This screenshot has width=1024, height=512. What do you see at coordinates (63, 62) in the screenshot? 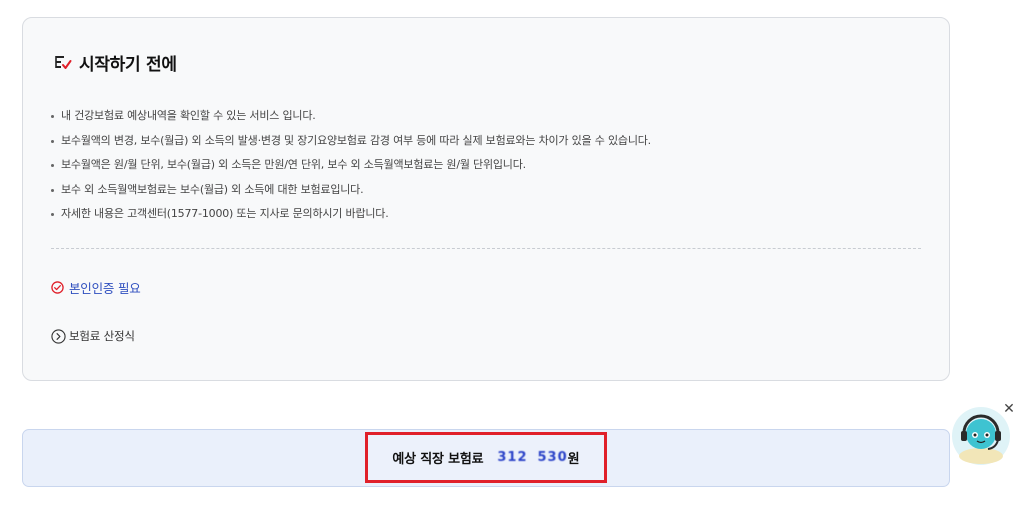
I see `checklist-icon` at bounding box center [63, 62].